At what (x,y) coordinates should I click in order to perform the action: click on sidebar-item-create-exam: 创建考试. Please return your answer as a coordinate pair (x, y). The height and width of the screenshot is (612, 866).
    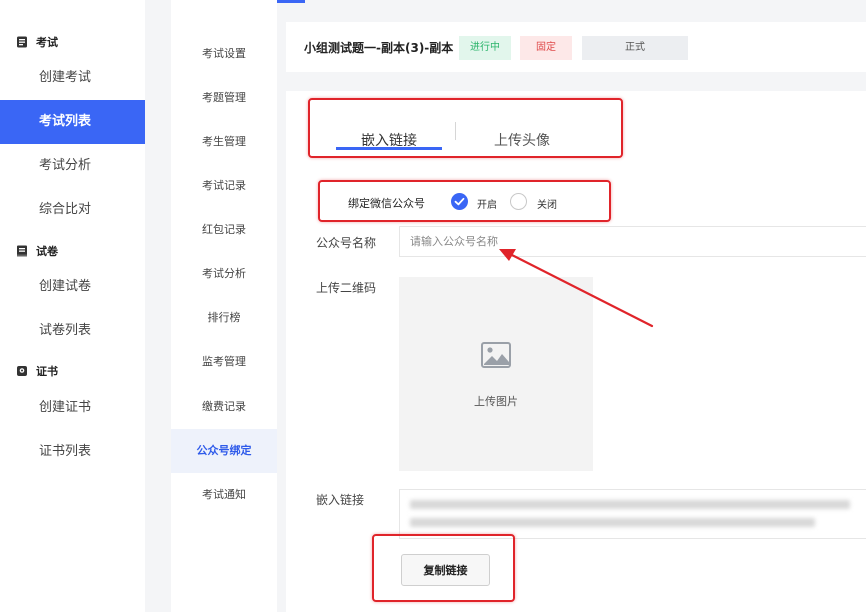
    Looking at the image, I should click on (72, 78).